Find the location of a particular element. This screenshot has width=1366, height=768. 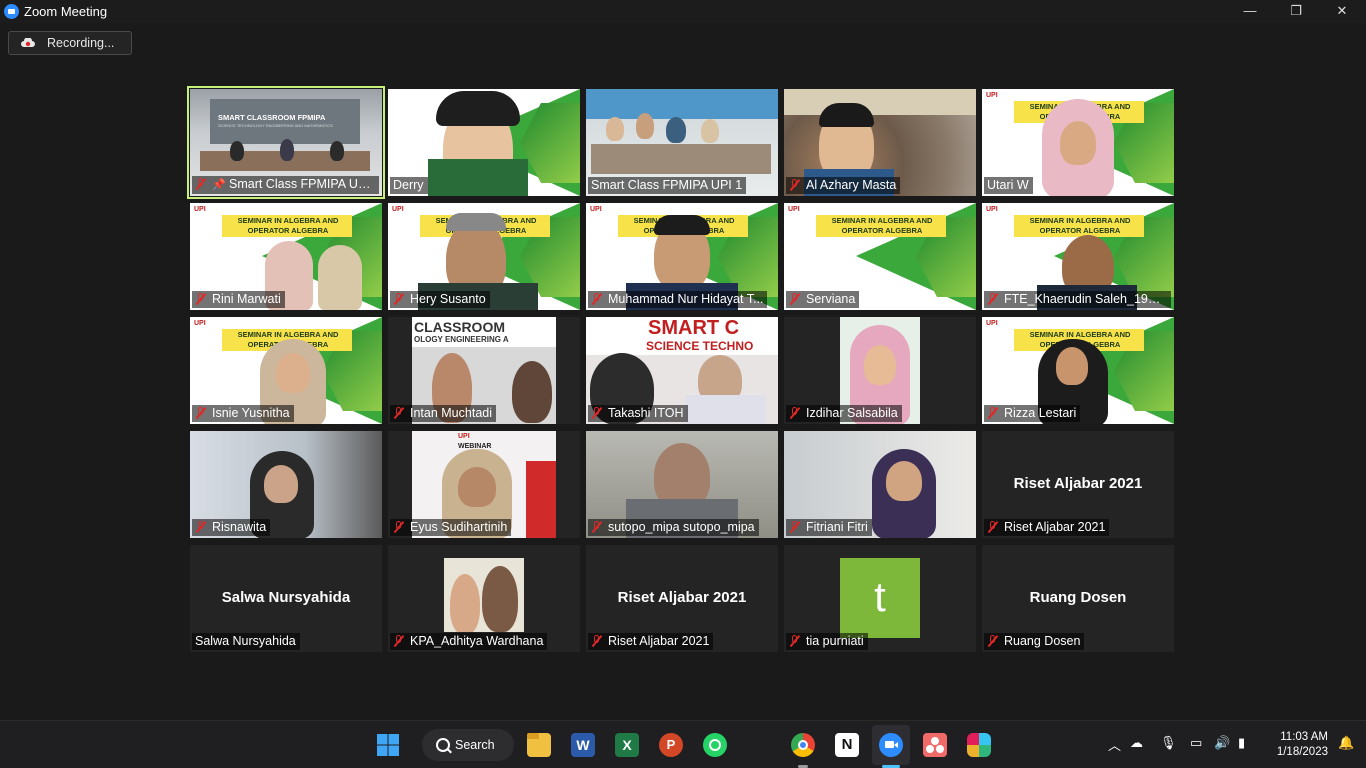

onedrive-cloud-icon: ☁ is located at coordinates (1136, 743).